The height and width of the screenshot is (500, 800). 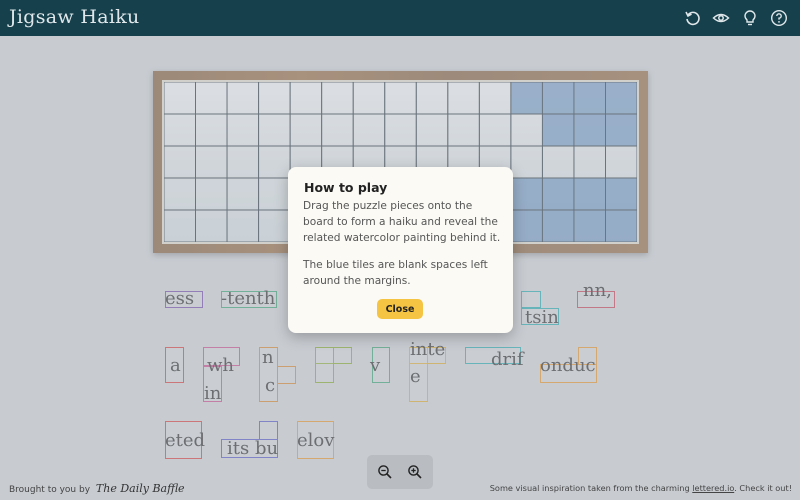 What do you see at coordinates (763, 488) in the screenshot?
I see `footer-inspiration-suffix: . Check it out!` at bounding box center [763, 488].